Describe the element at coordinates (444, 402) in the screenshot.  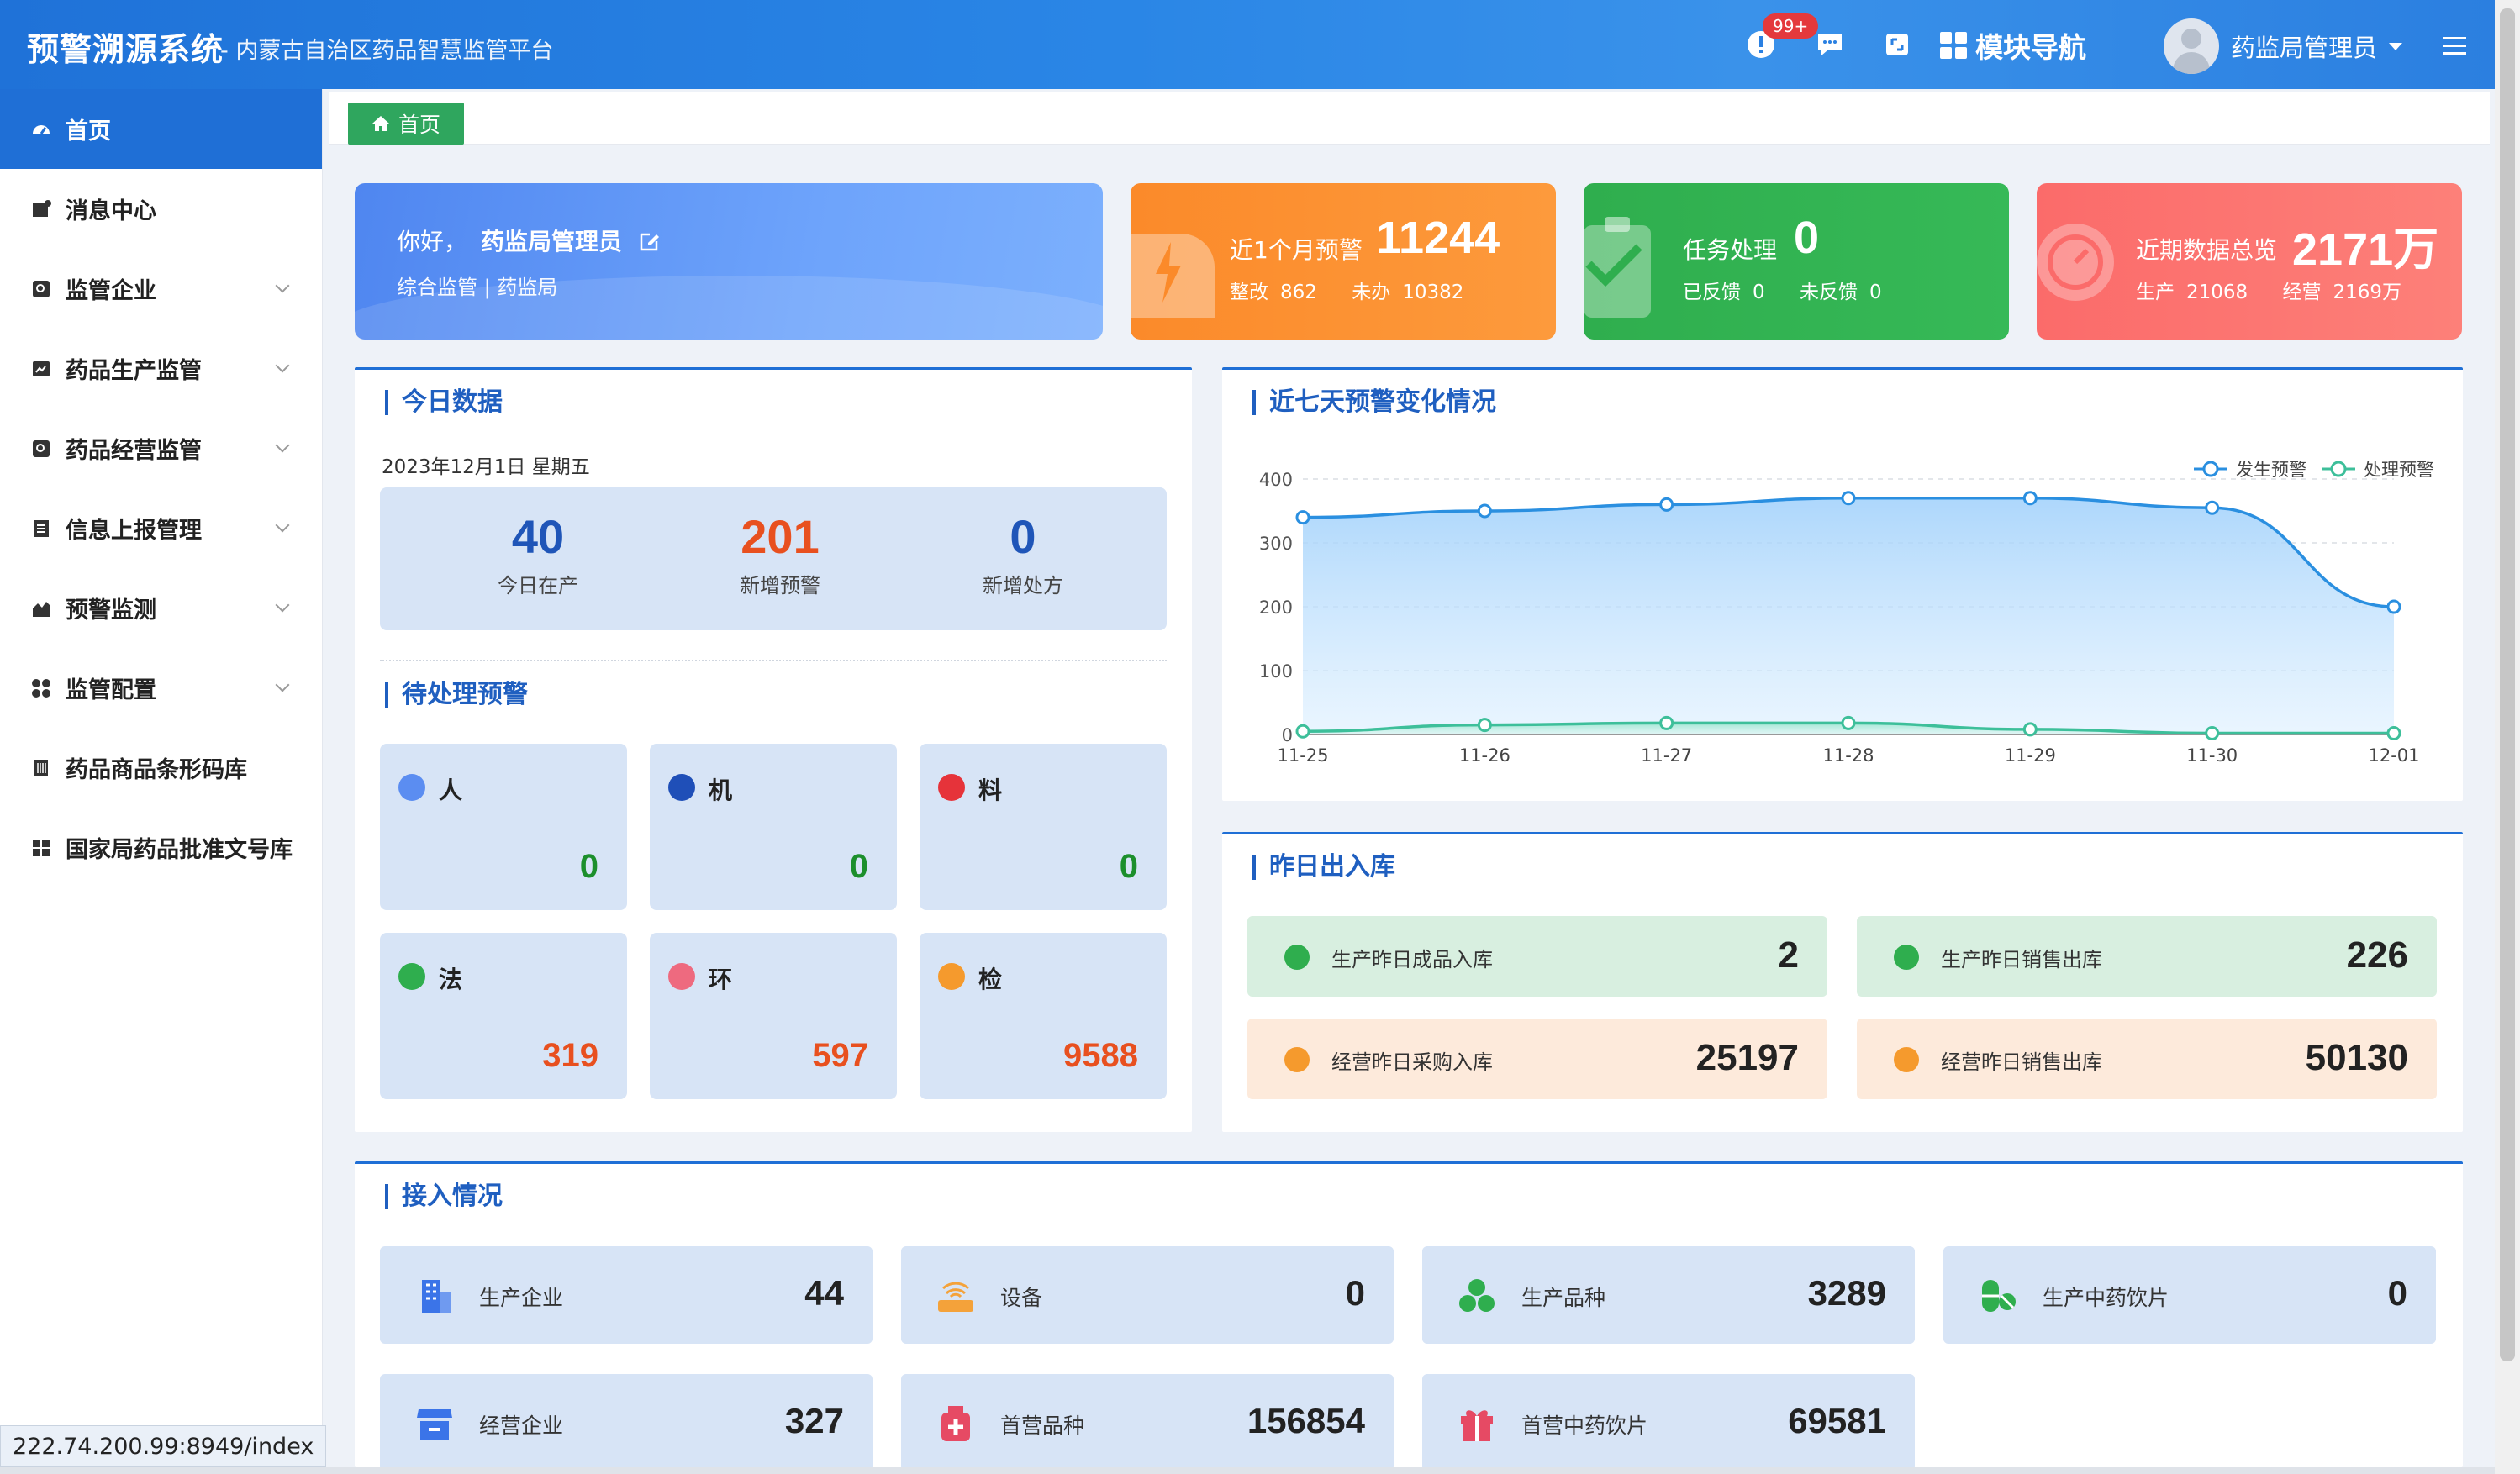
I see `today-title: 今日数据` at that location.